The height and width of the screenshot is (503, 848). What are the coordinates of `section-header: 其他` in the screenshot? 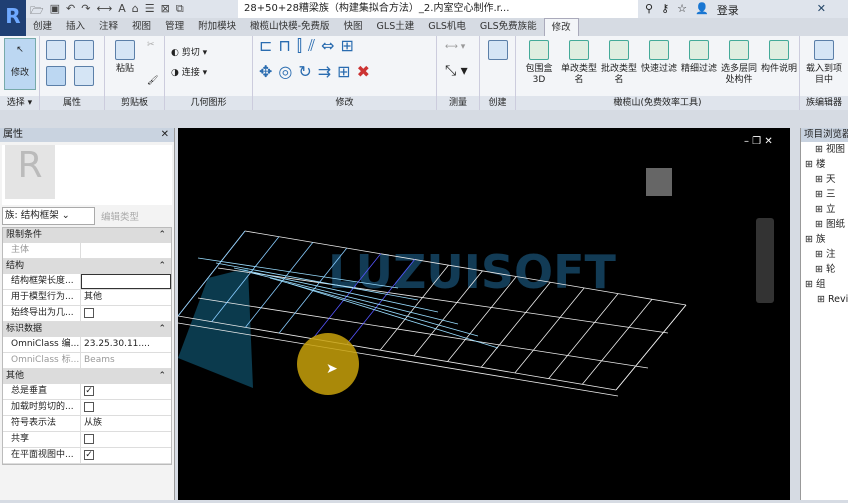 It's located at (87, 376).